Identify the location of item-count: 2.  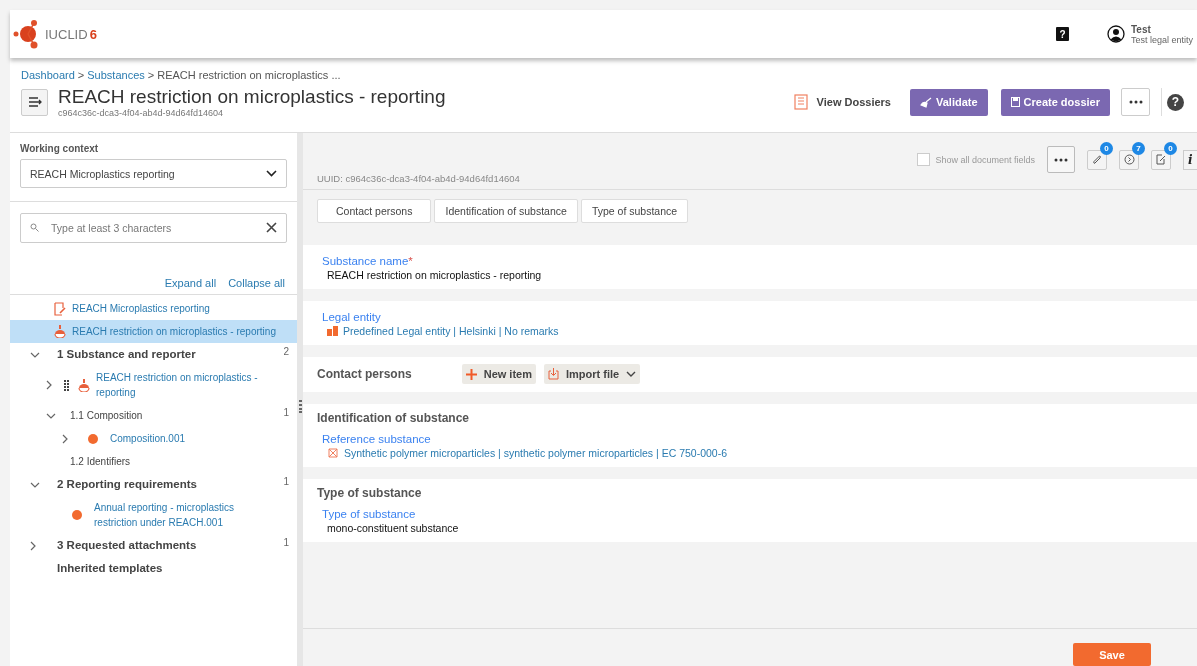
(286, 351).